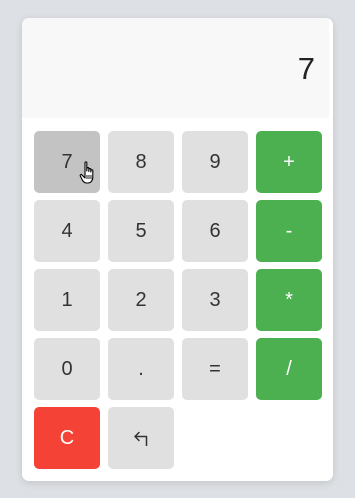 This screenshot has height=498, width=355. I want to click on key-3-button: 3, so click(215, 300).